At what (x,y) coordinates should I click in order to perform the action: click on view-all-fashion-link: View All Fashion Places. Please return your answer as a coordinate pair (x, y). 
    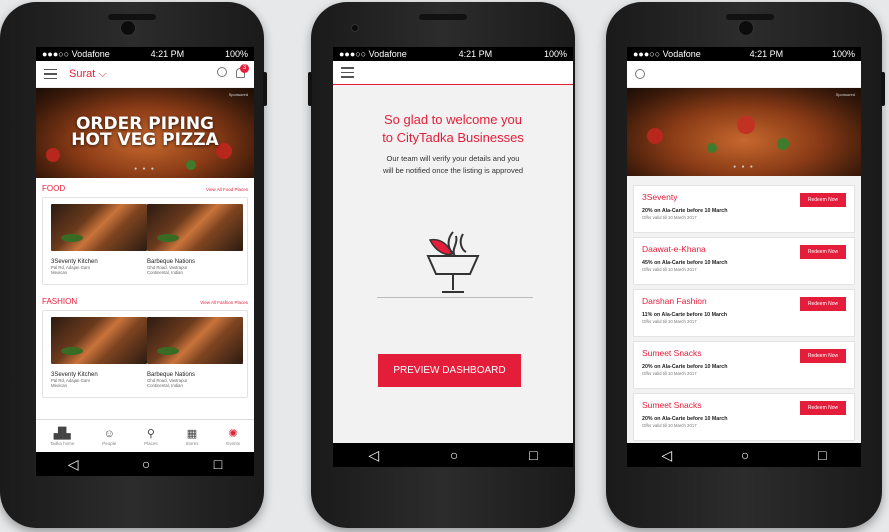
    Looking at the image, I should click on (224, 302).